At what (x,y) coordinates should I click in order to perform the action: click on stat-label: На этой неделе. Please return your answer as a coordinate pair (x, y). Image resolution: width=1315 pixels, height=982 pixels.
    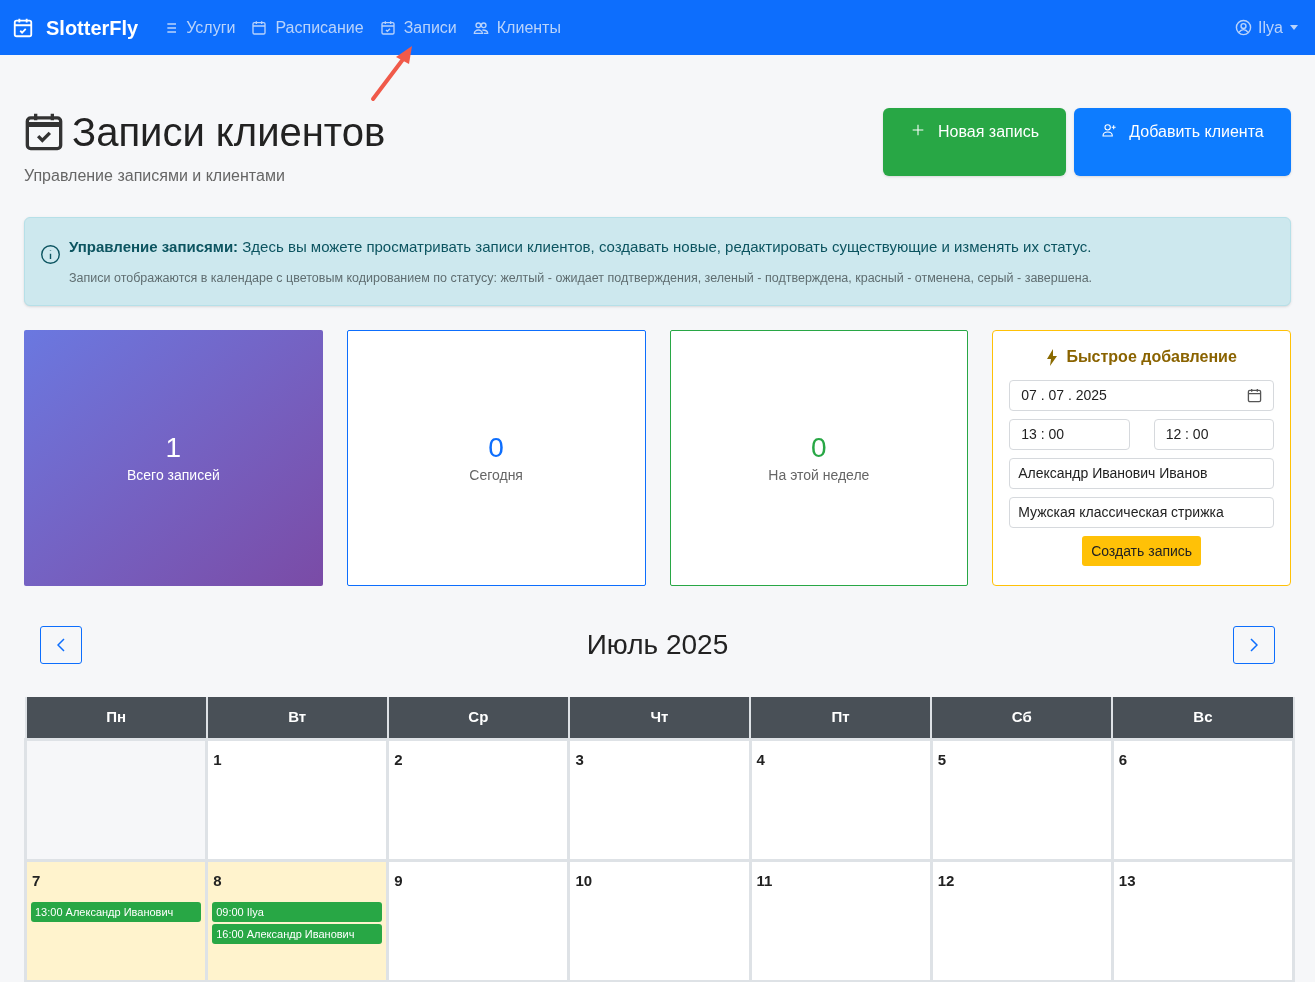
    Looking at the image, I should click on (819, 475).